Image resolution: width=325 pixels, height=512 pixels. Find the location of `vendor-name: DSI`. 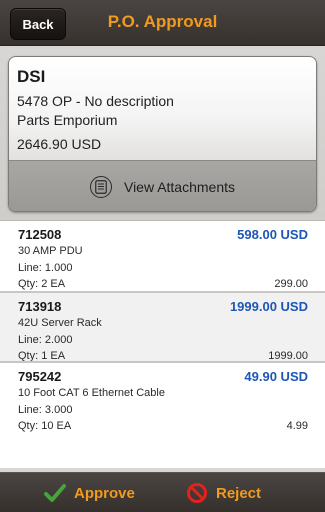

vendor-name: DSI is located at coordinates (31, 76).